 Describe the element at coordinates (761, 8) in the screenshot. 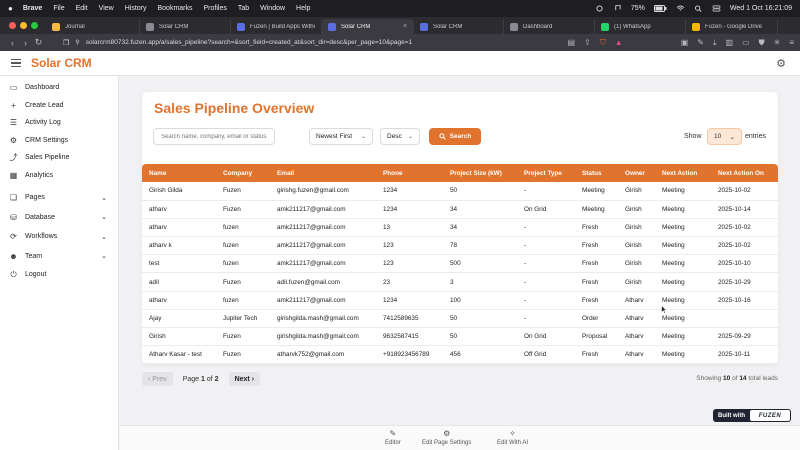

I see `menubar-datetime: Wed 1 Oct 16:21:09` at that location.